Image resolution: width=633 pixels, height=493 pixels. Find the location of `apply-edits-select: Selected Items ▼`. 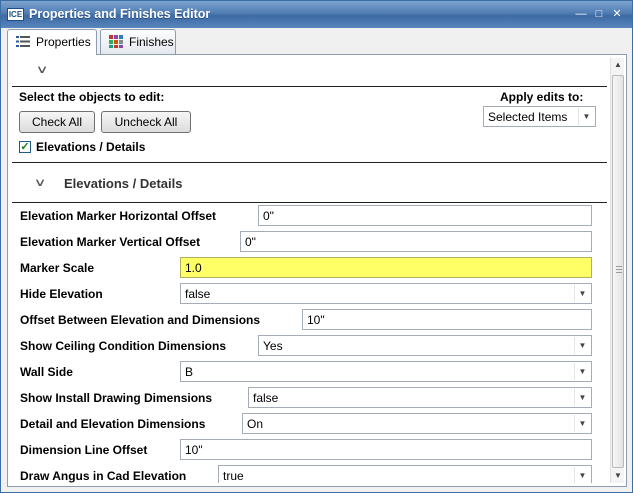

apply-edits-select: Selected Items ▼ is located at coordinates (539, 116).